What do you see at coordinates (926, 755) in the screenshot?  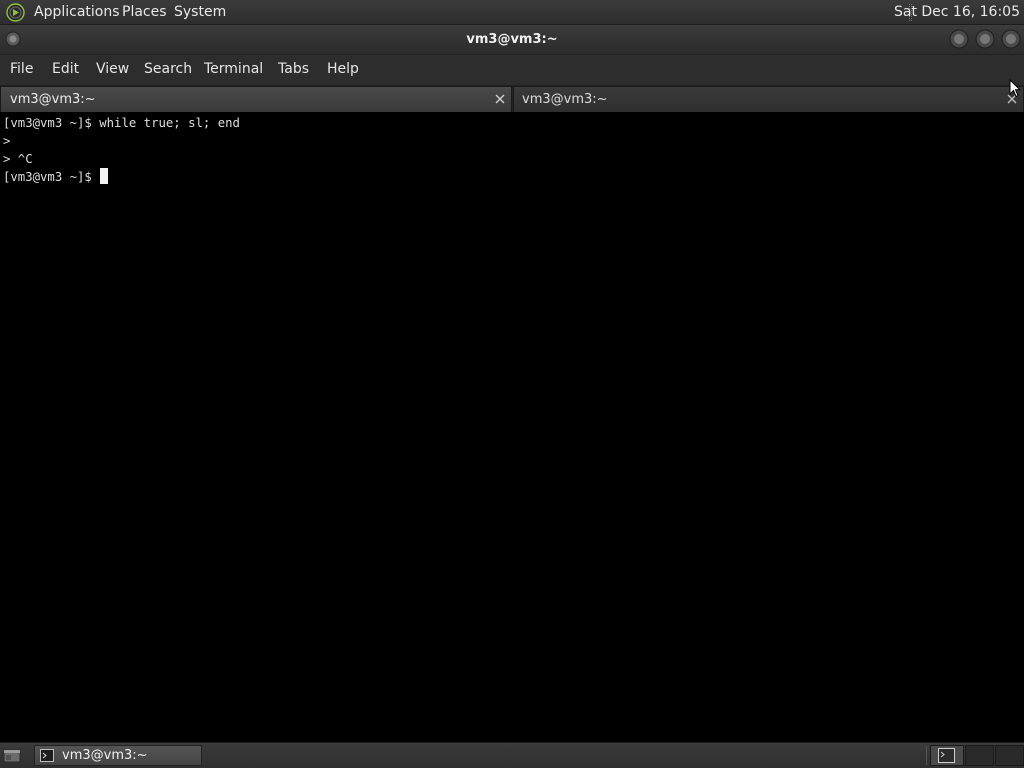 I see `panel-separator` at bounding box center [926, 755].